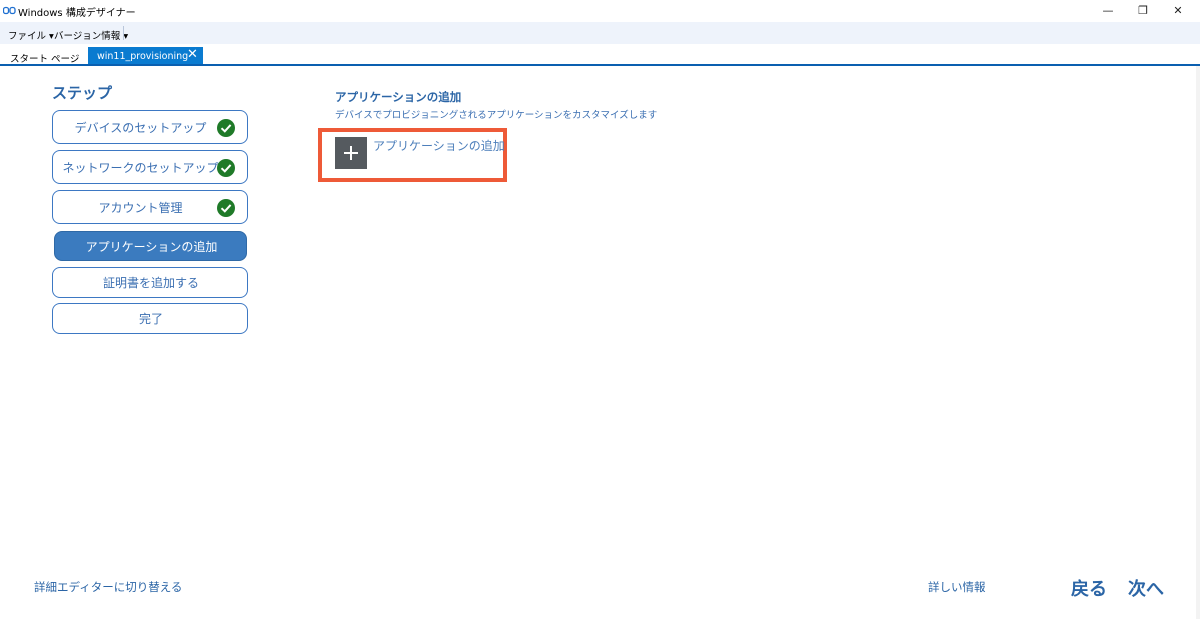 Image resolution: width=1200 pixels, height=619 pixels. I want to click on more-info-link: 詳しい情報, so click(957, 587).